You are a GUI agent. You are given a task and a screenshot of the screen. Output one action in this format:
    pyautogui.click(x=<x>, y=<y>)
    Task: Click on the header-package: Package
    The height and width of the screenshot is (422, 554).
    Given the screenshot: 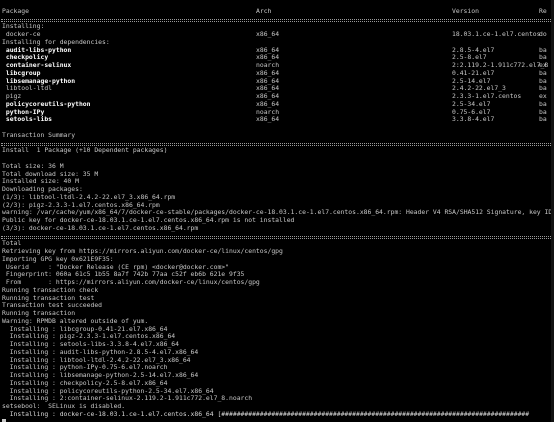 What is the action you would take?
    pyautogui.click(x=15, y=10)
    